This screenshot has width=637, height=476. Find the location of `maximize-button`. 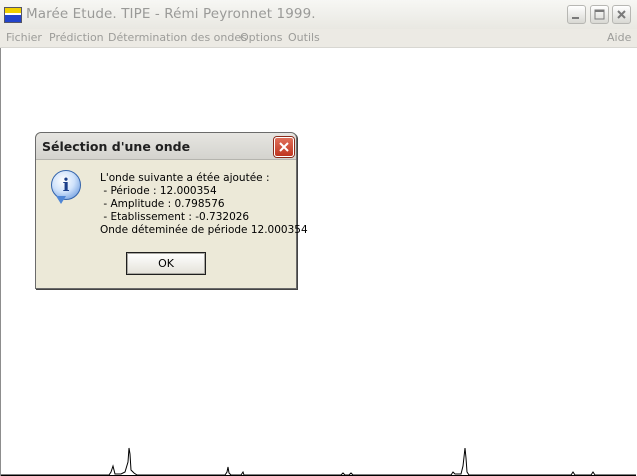

maximize-button is located at coordinates (599, 14).